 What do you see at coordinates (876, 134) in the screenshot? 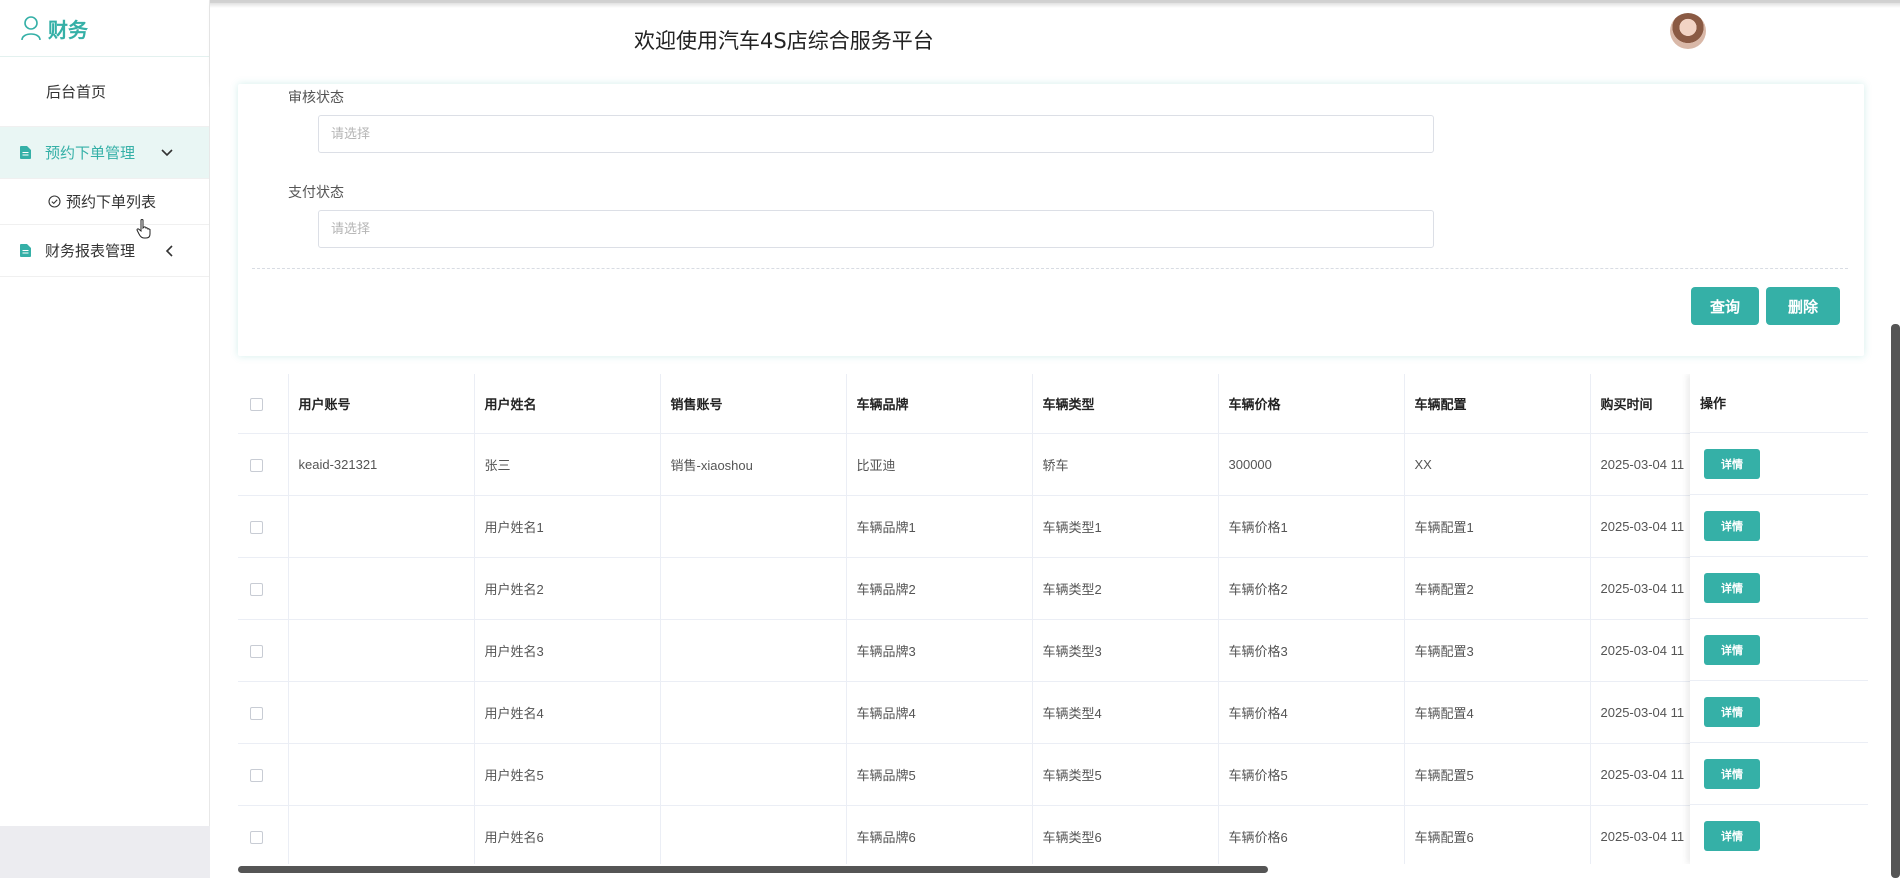
I see `audit-status-select: 请选择` at bounding box center [876, 134].